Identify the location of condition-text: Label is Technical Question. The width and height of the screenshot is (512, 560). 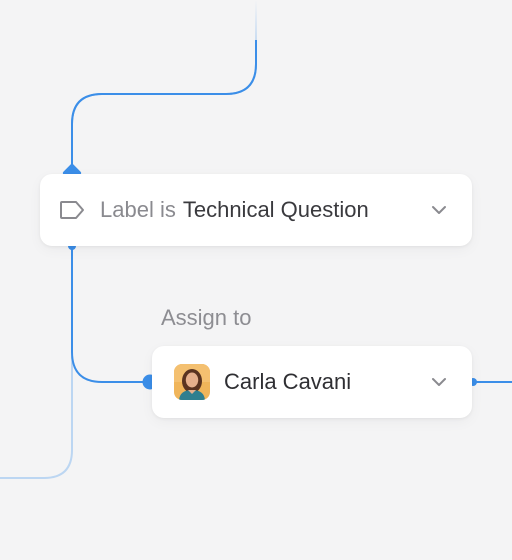
(264, 210).